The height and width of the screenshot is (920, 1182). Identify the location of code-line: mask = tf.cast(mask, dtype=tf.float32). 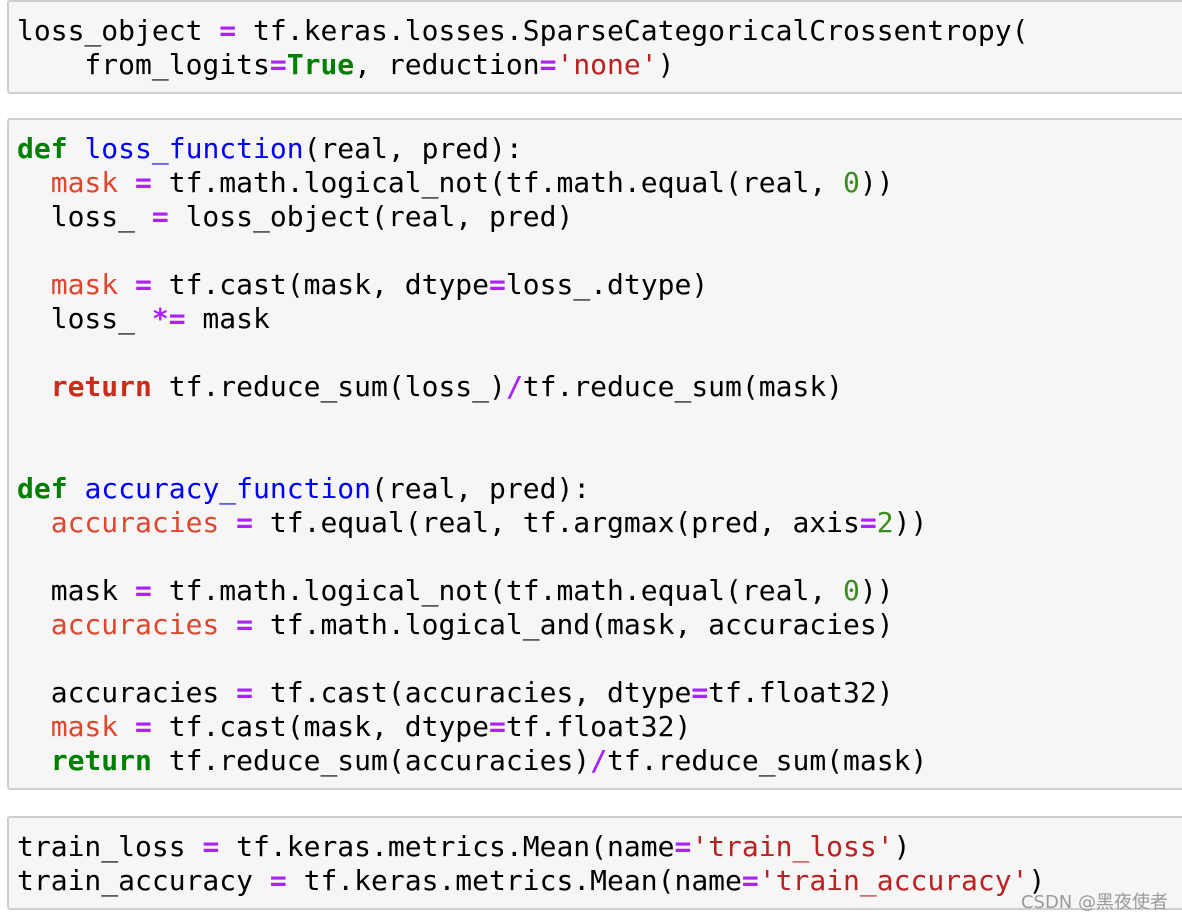
(472, 727).